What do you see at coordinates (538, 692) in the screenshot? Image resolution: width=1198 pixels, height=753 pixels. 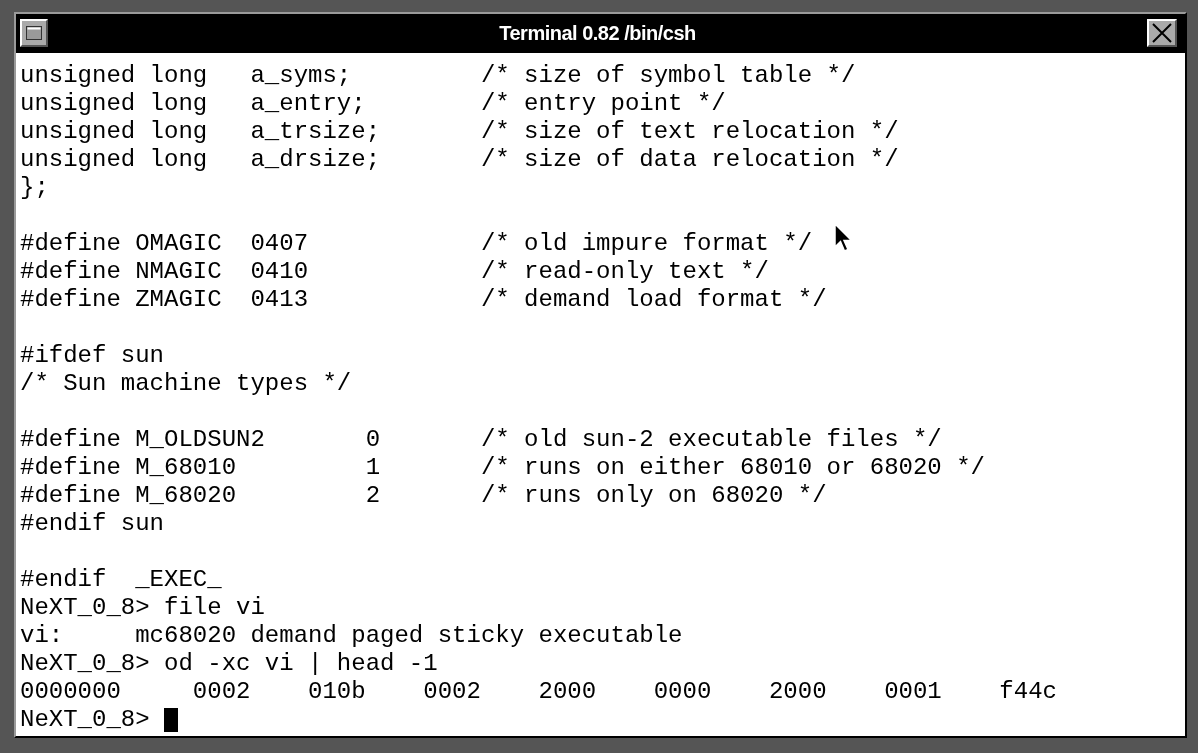 I see `terminal-line: 0000000 0002 010b 0002 2000 0000 2000 0001 f44c` at bounding box center [538, 692].